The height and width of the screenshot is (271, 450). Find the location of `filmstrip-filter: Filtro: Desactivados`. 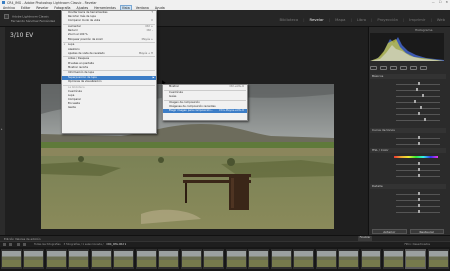

filmstrip-filter: Filtro: Desactivados is located at coordinates (417, 244).